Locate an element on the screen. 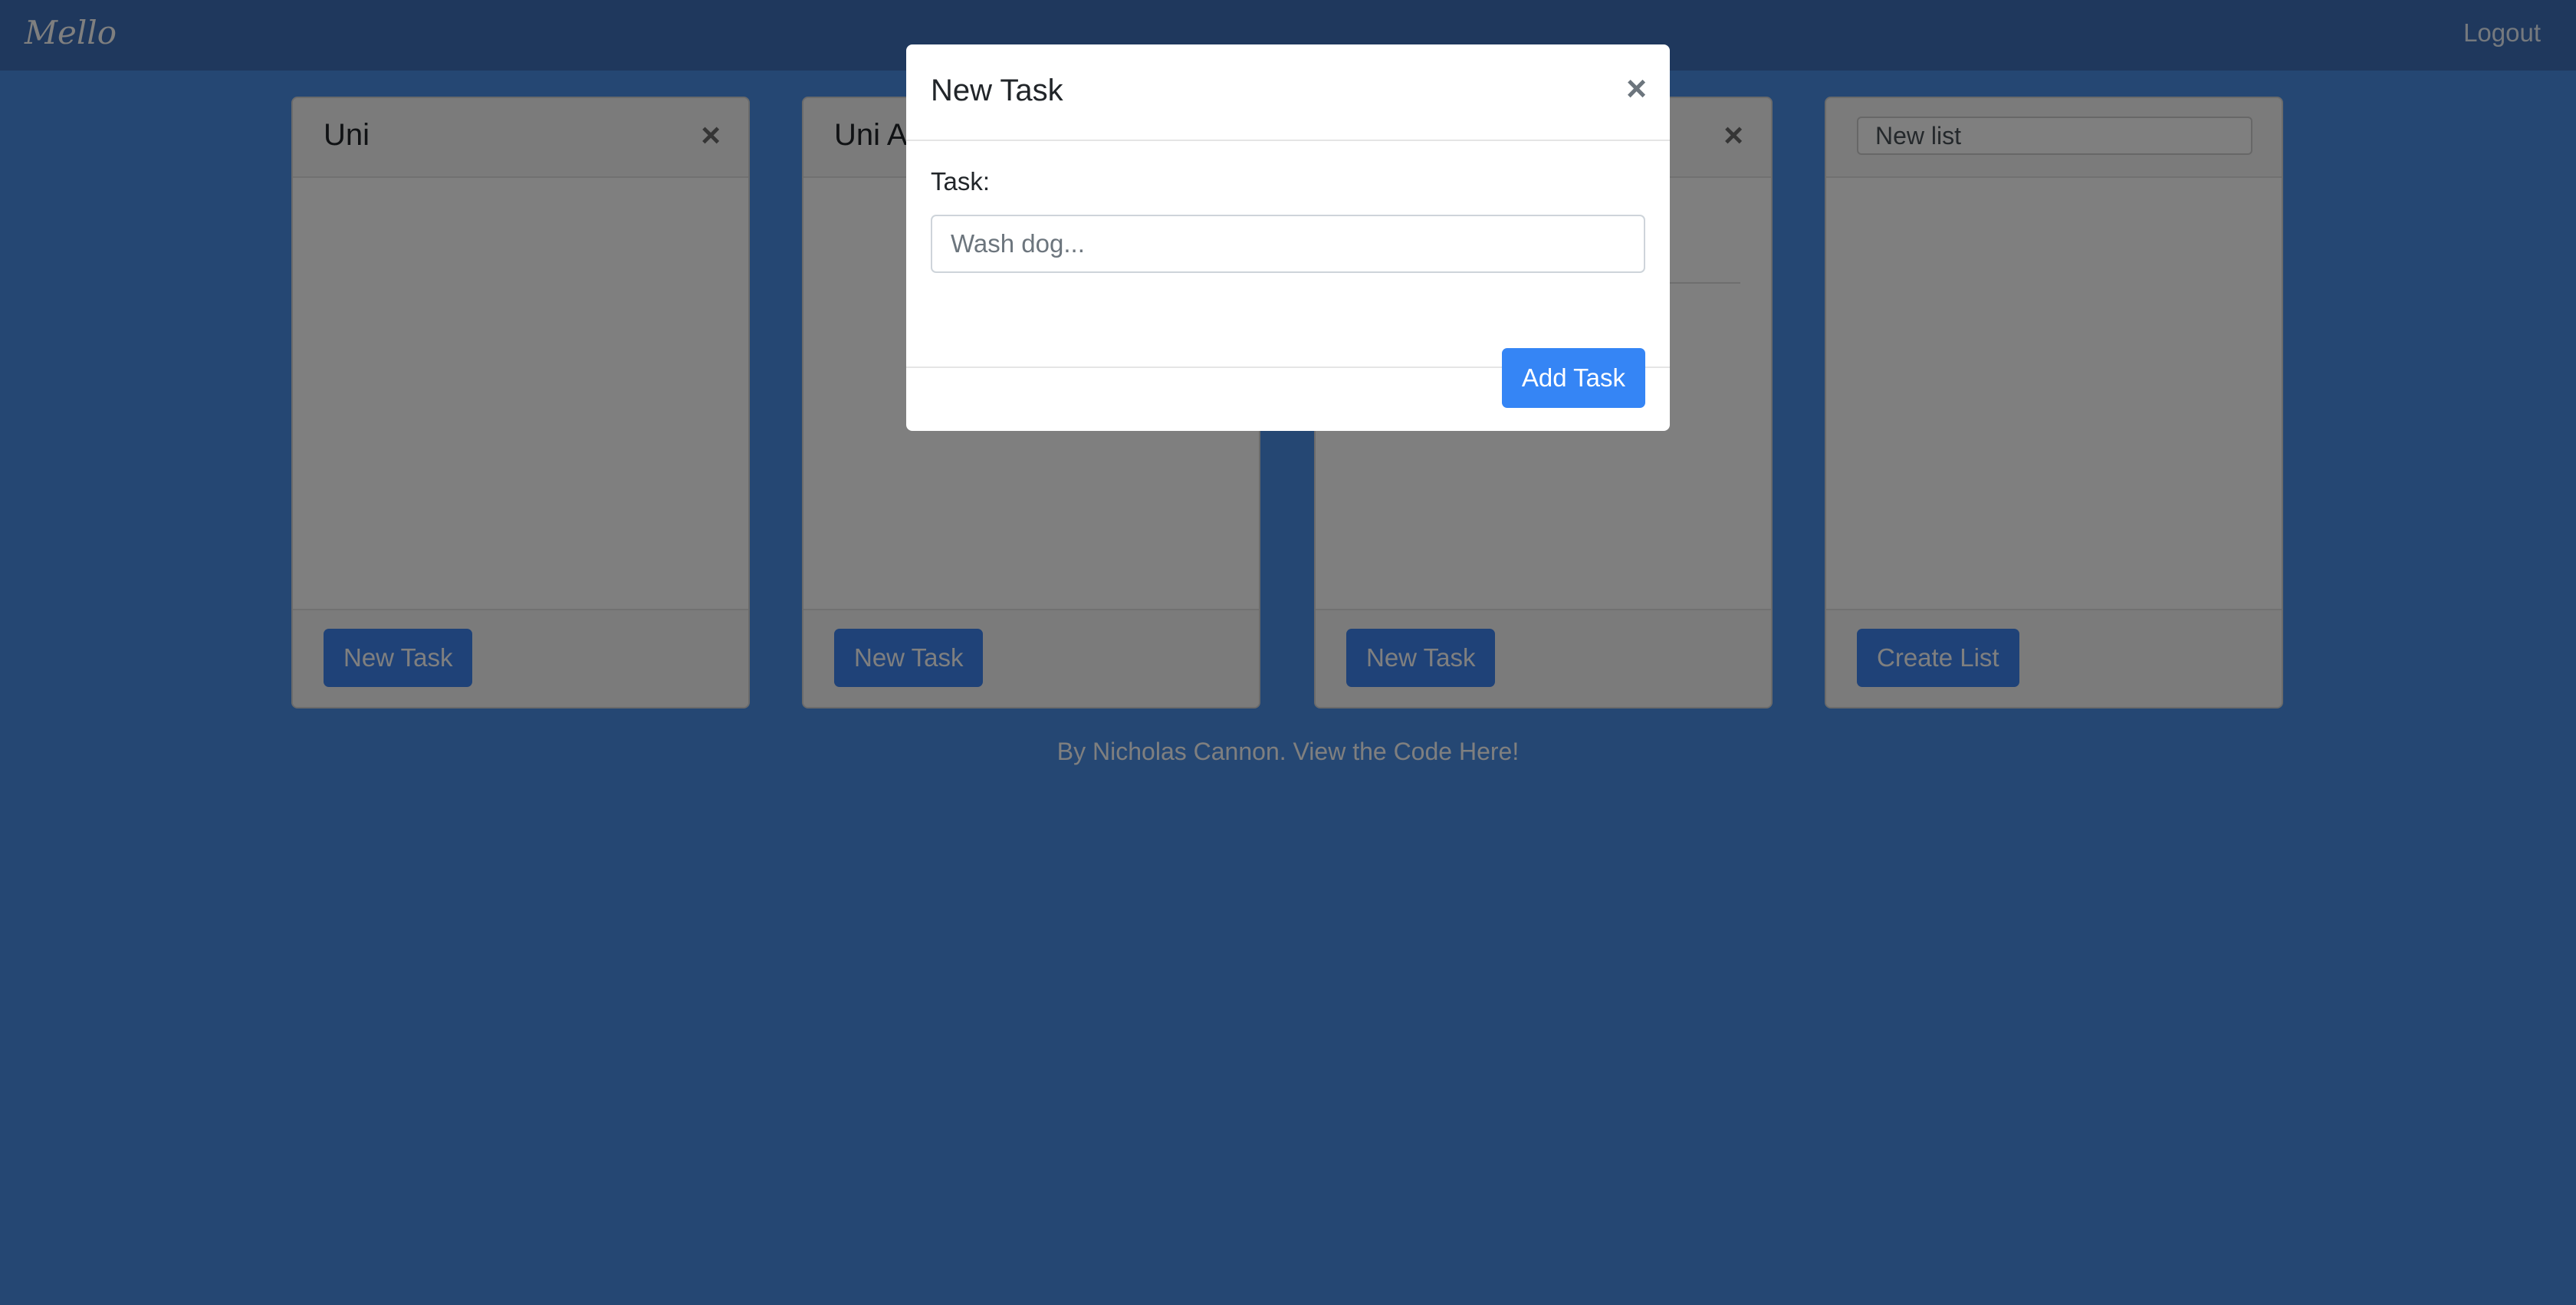 The height and width of the screenshot is (1305, 2576). new-task-modal: New Task × Task: Wash dog... Add Task is located at coordinates (1288, 237).